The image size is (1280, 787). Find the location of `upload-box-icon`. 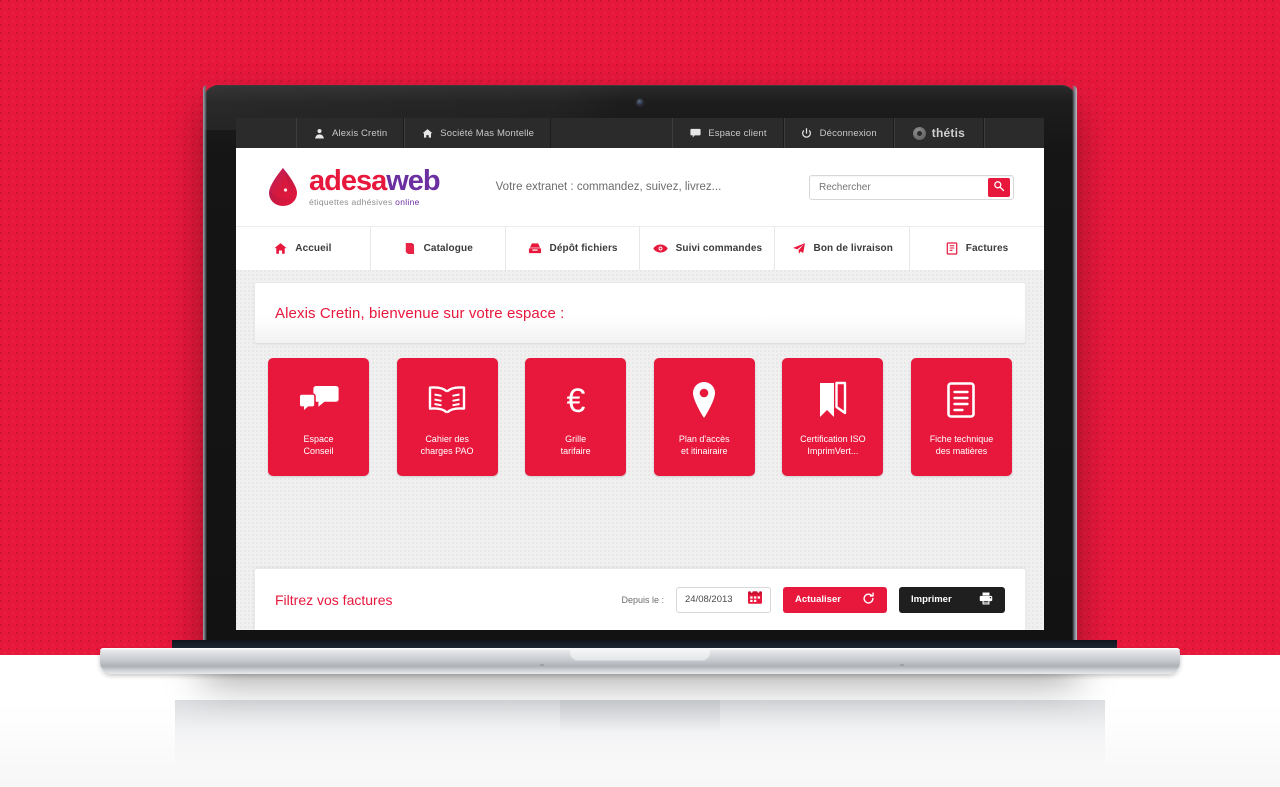

upload-box-icon is located at coordinates (535, 248).